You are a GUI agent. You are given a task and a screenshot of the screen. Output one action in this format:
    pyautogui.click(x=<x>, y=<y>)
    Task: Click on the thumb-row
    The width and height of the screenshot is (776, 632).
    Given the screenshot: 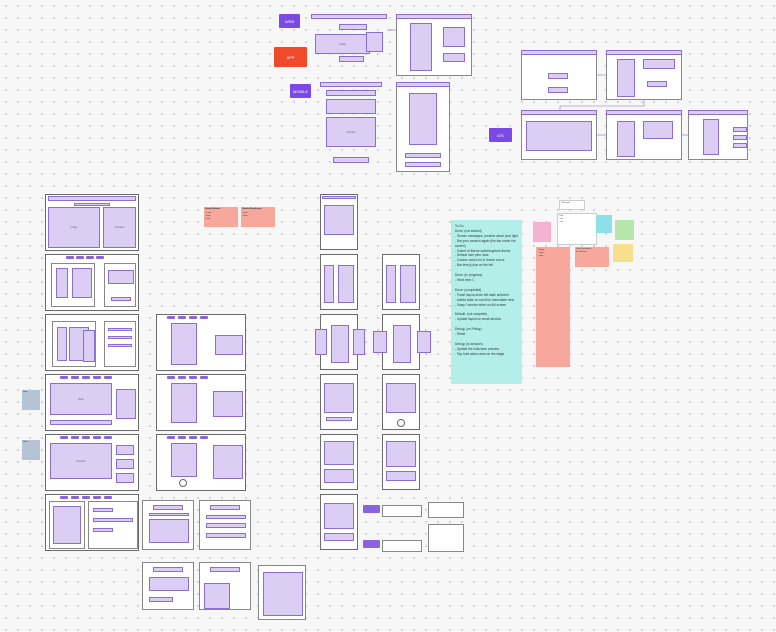 What is the action you would take?
    pyautogui.click(x=121, y=277)
    